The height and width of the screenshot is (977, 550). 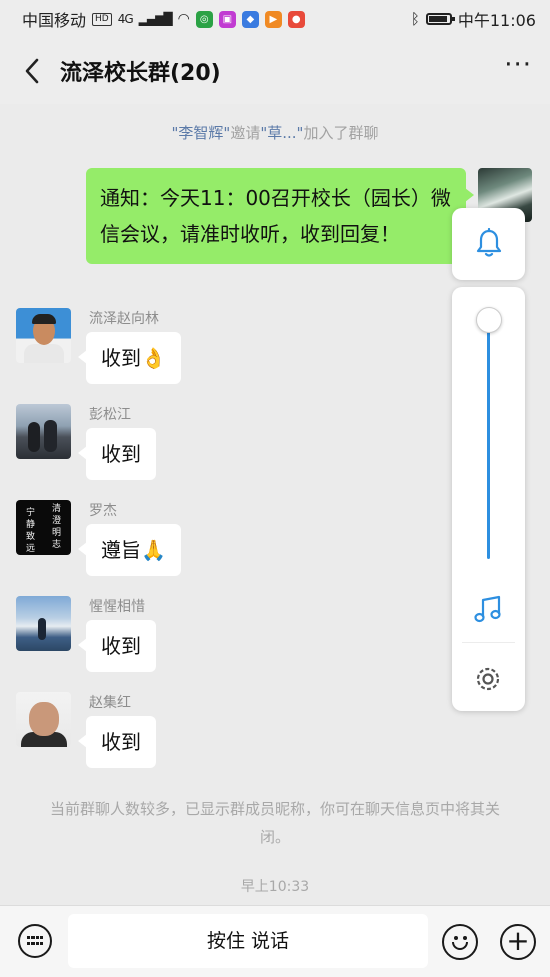 I want to click on status-bar: 中国移动 HD 4G ▂▄▆█ ◠ ◎ ▣ ◆ ▶ ● ᛒ 中午11:06, so click(x=275, y=19).